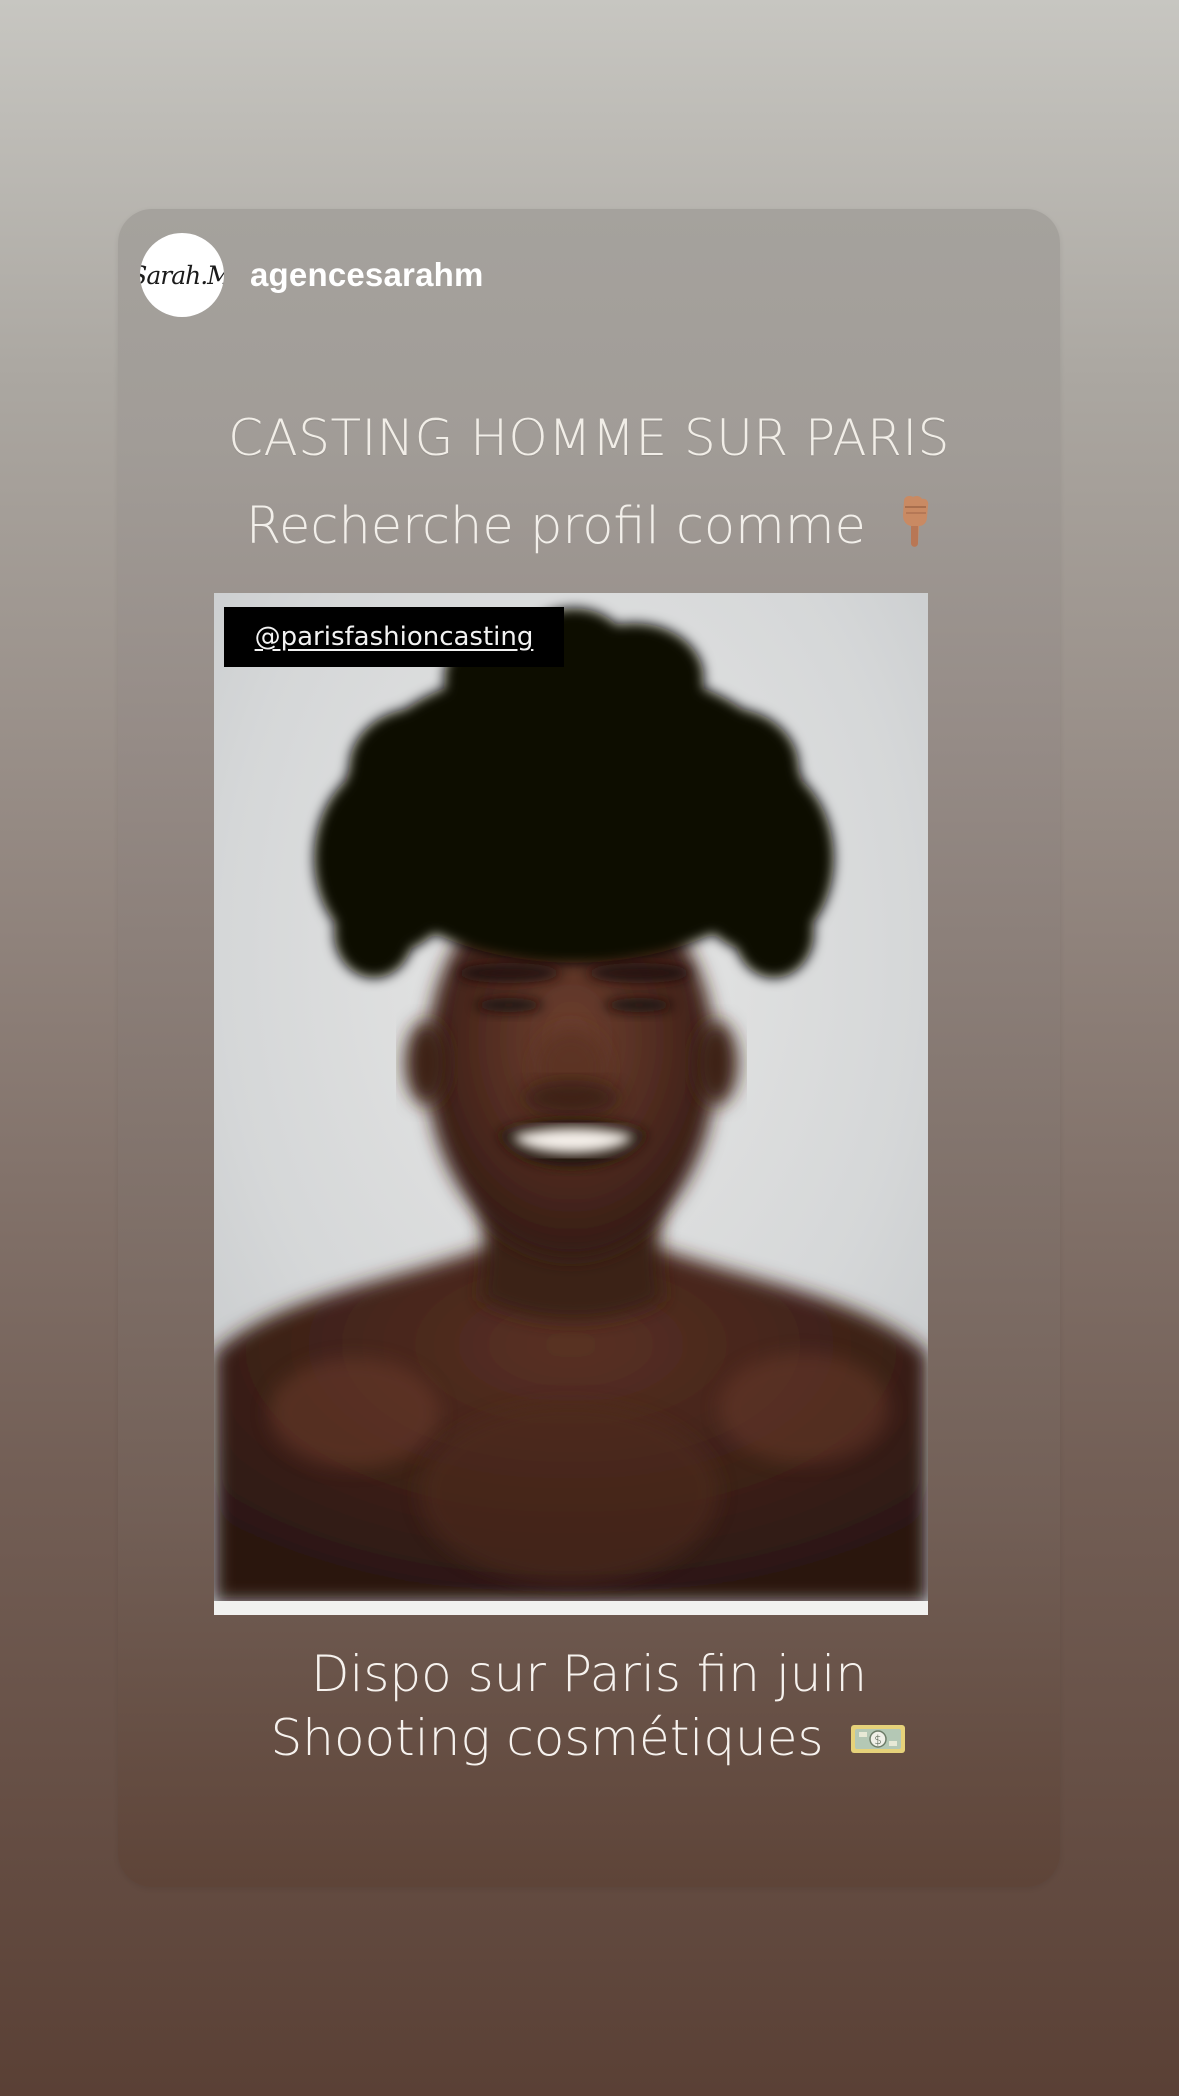  I want to click on money-icon: $, so click(878, 1733).